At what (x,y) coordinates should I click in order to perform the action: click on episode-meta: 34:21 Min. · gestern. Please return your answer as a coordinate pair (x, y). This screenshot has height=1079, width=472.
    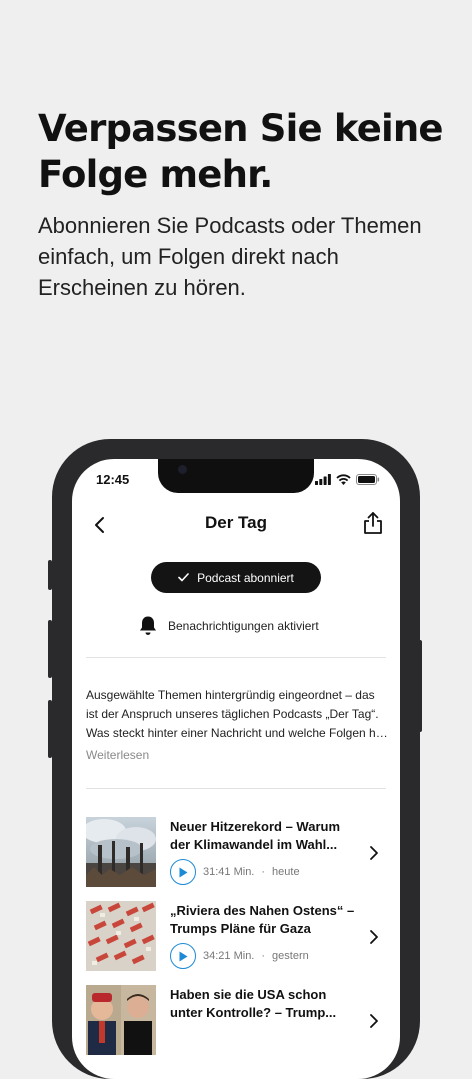
    Looking at the image, I should click on (239, 956).